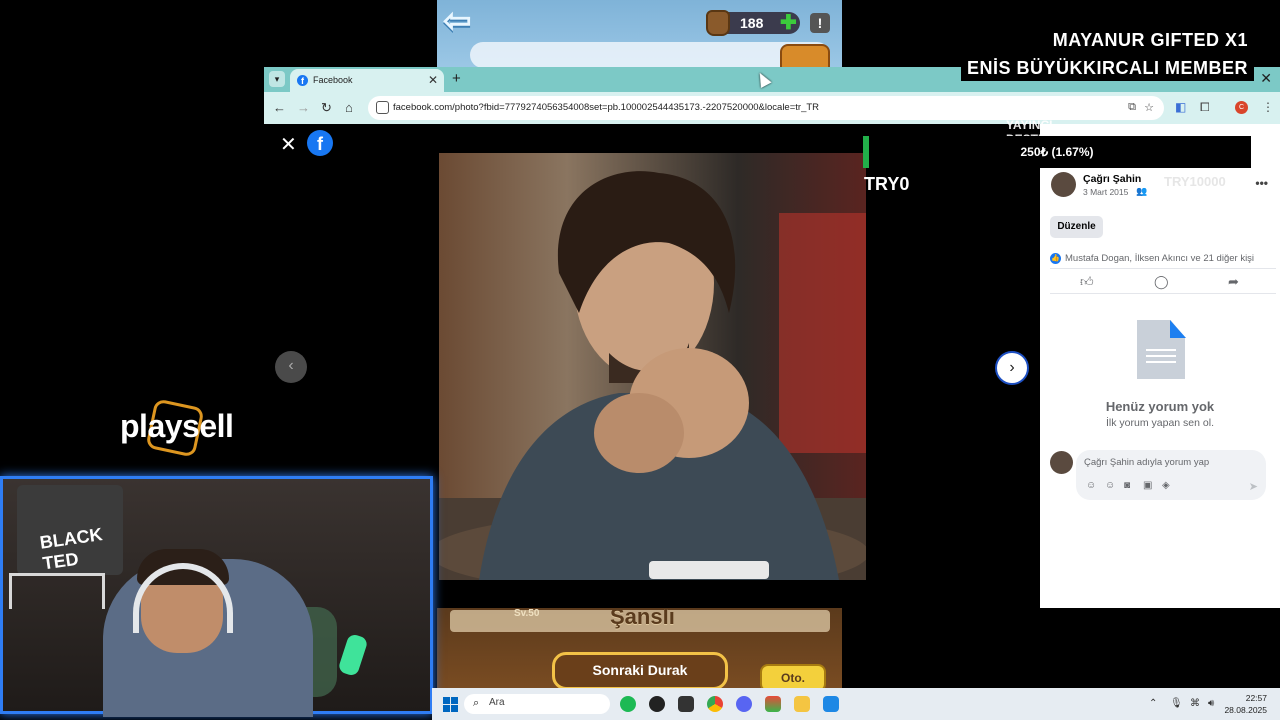 This screenshot has height=720, width=1280. Describe the element at coordinates (1160, 423) in the screenshot. I see `no-comments-subtitle: İlk yorum yapan sen ol.` at that location.